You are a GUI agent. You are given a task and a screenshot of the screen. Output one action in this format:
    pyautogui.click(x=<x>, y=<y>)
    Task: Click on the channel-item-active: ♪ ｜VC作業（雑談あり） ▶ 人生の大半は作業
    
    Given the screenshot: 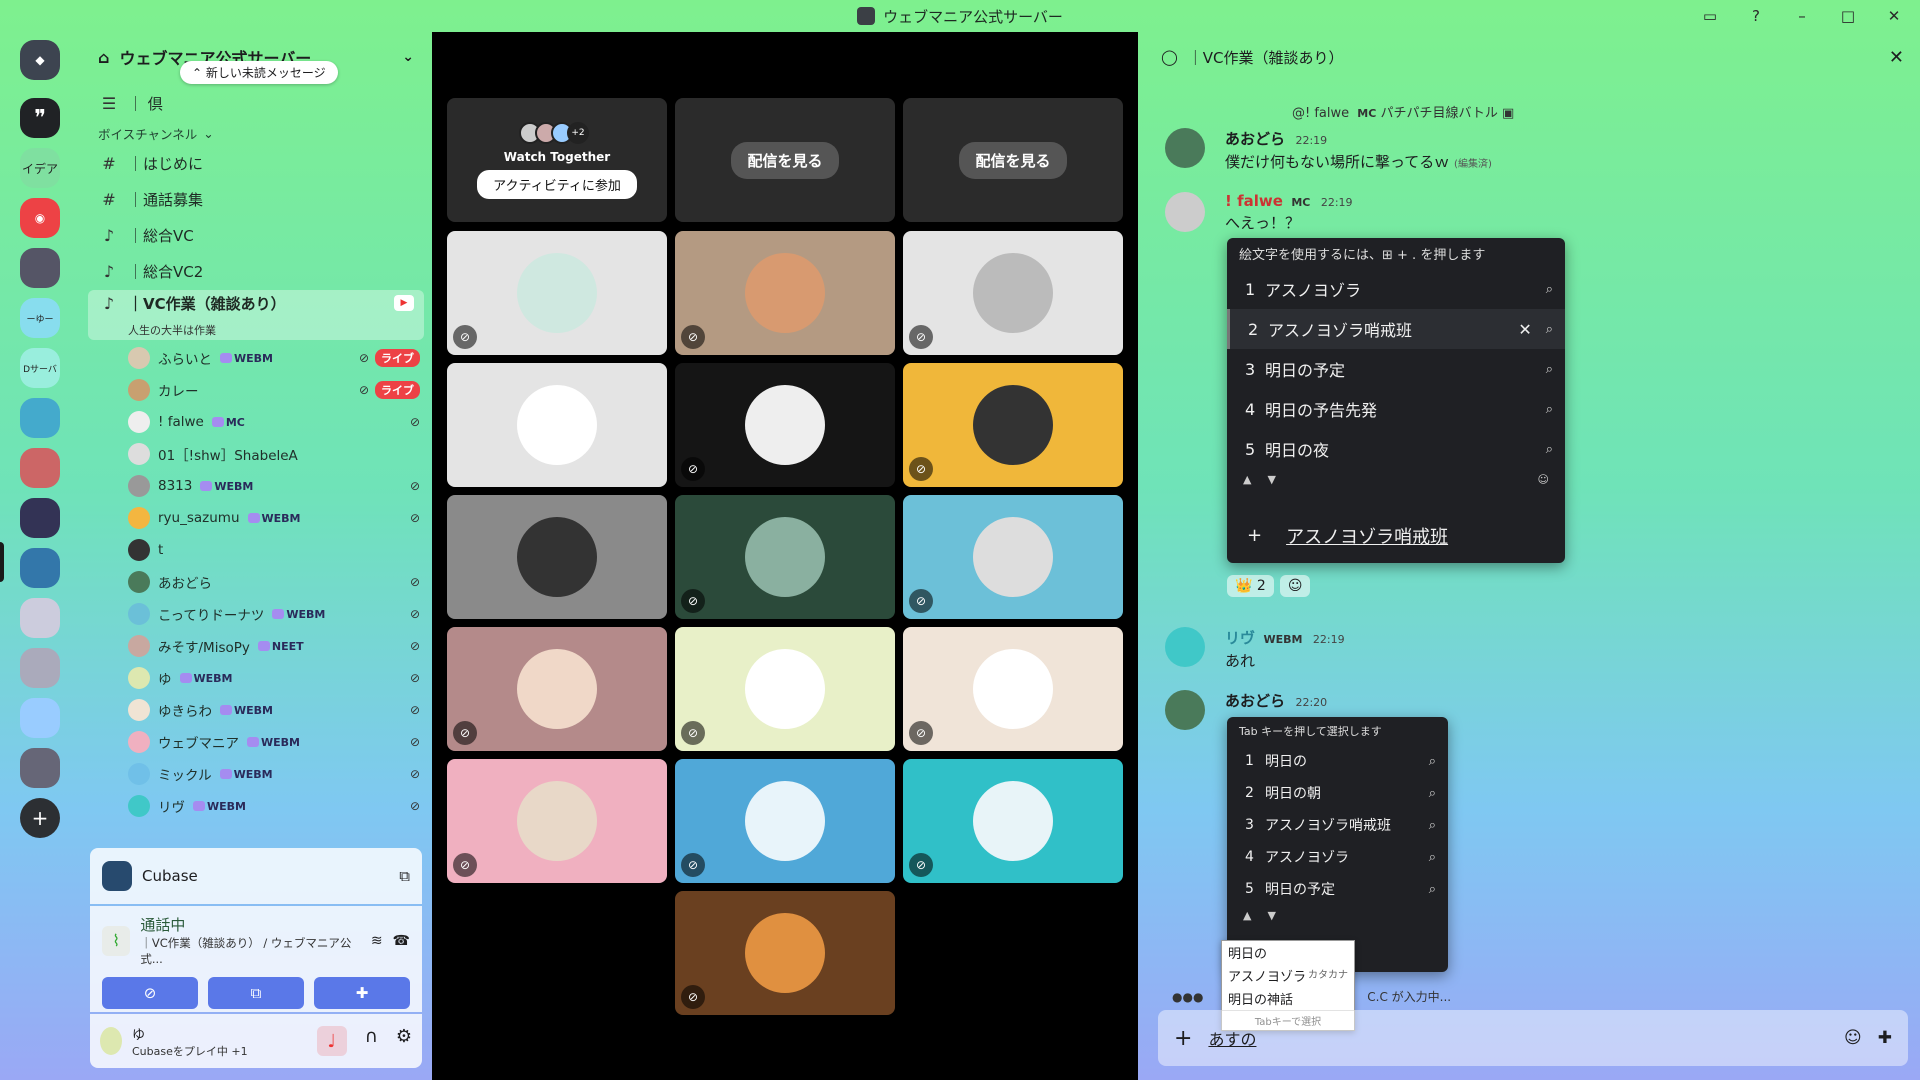 What is the action you would take?
    pyautogui.click(x=256, y=315)
    